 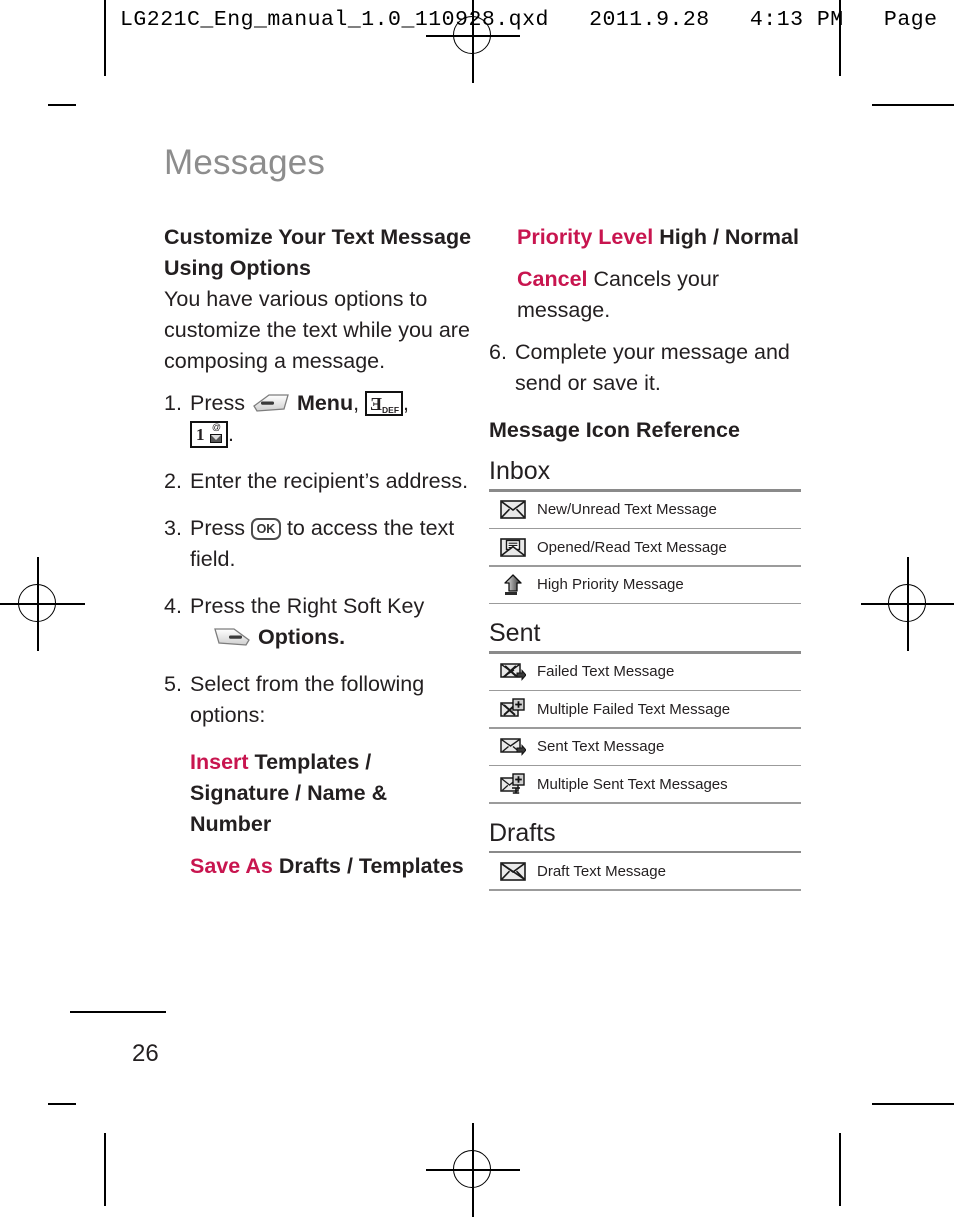 What do you see at coordinates (173, 481) in the screenshot?
I see `step-2-number: 2.` at bounding box center [173, 481].